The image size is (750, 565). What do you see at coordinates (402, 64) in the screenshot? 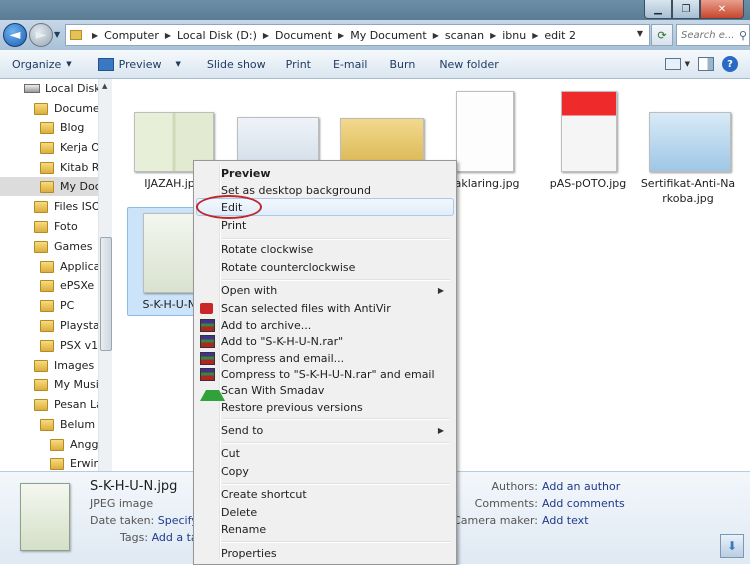
I see `burn-button: Burn` at bounding box center [402, 64].